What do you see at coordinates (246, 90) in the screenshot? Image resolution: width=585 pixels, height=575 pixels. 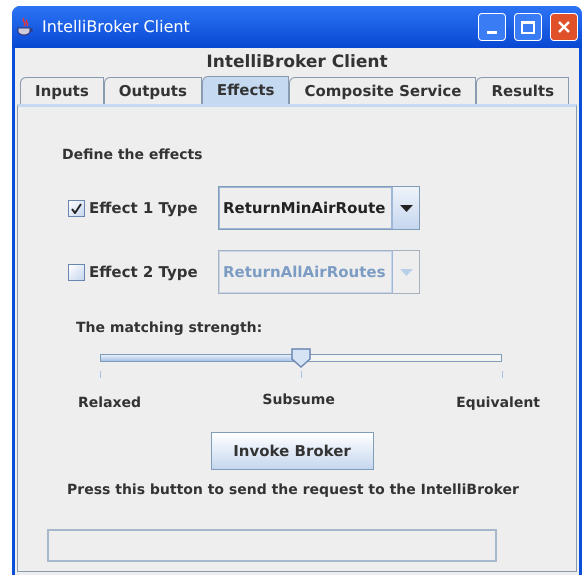 I see `tab: Effects` at bounding box center [246, 90].